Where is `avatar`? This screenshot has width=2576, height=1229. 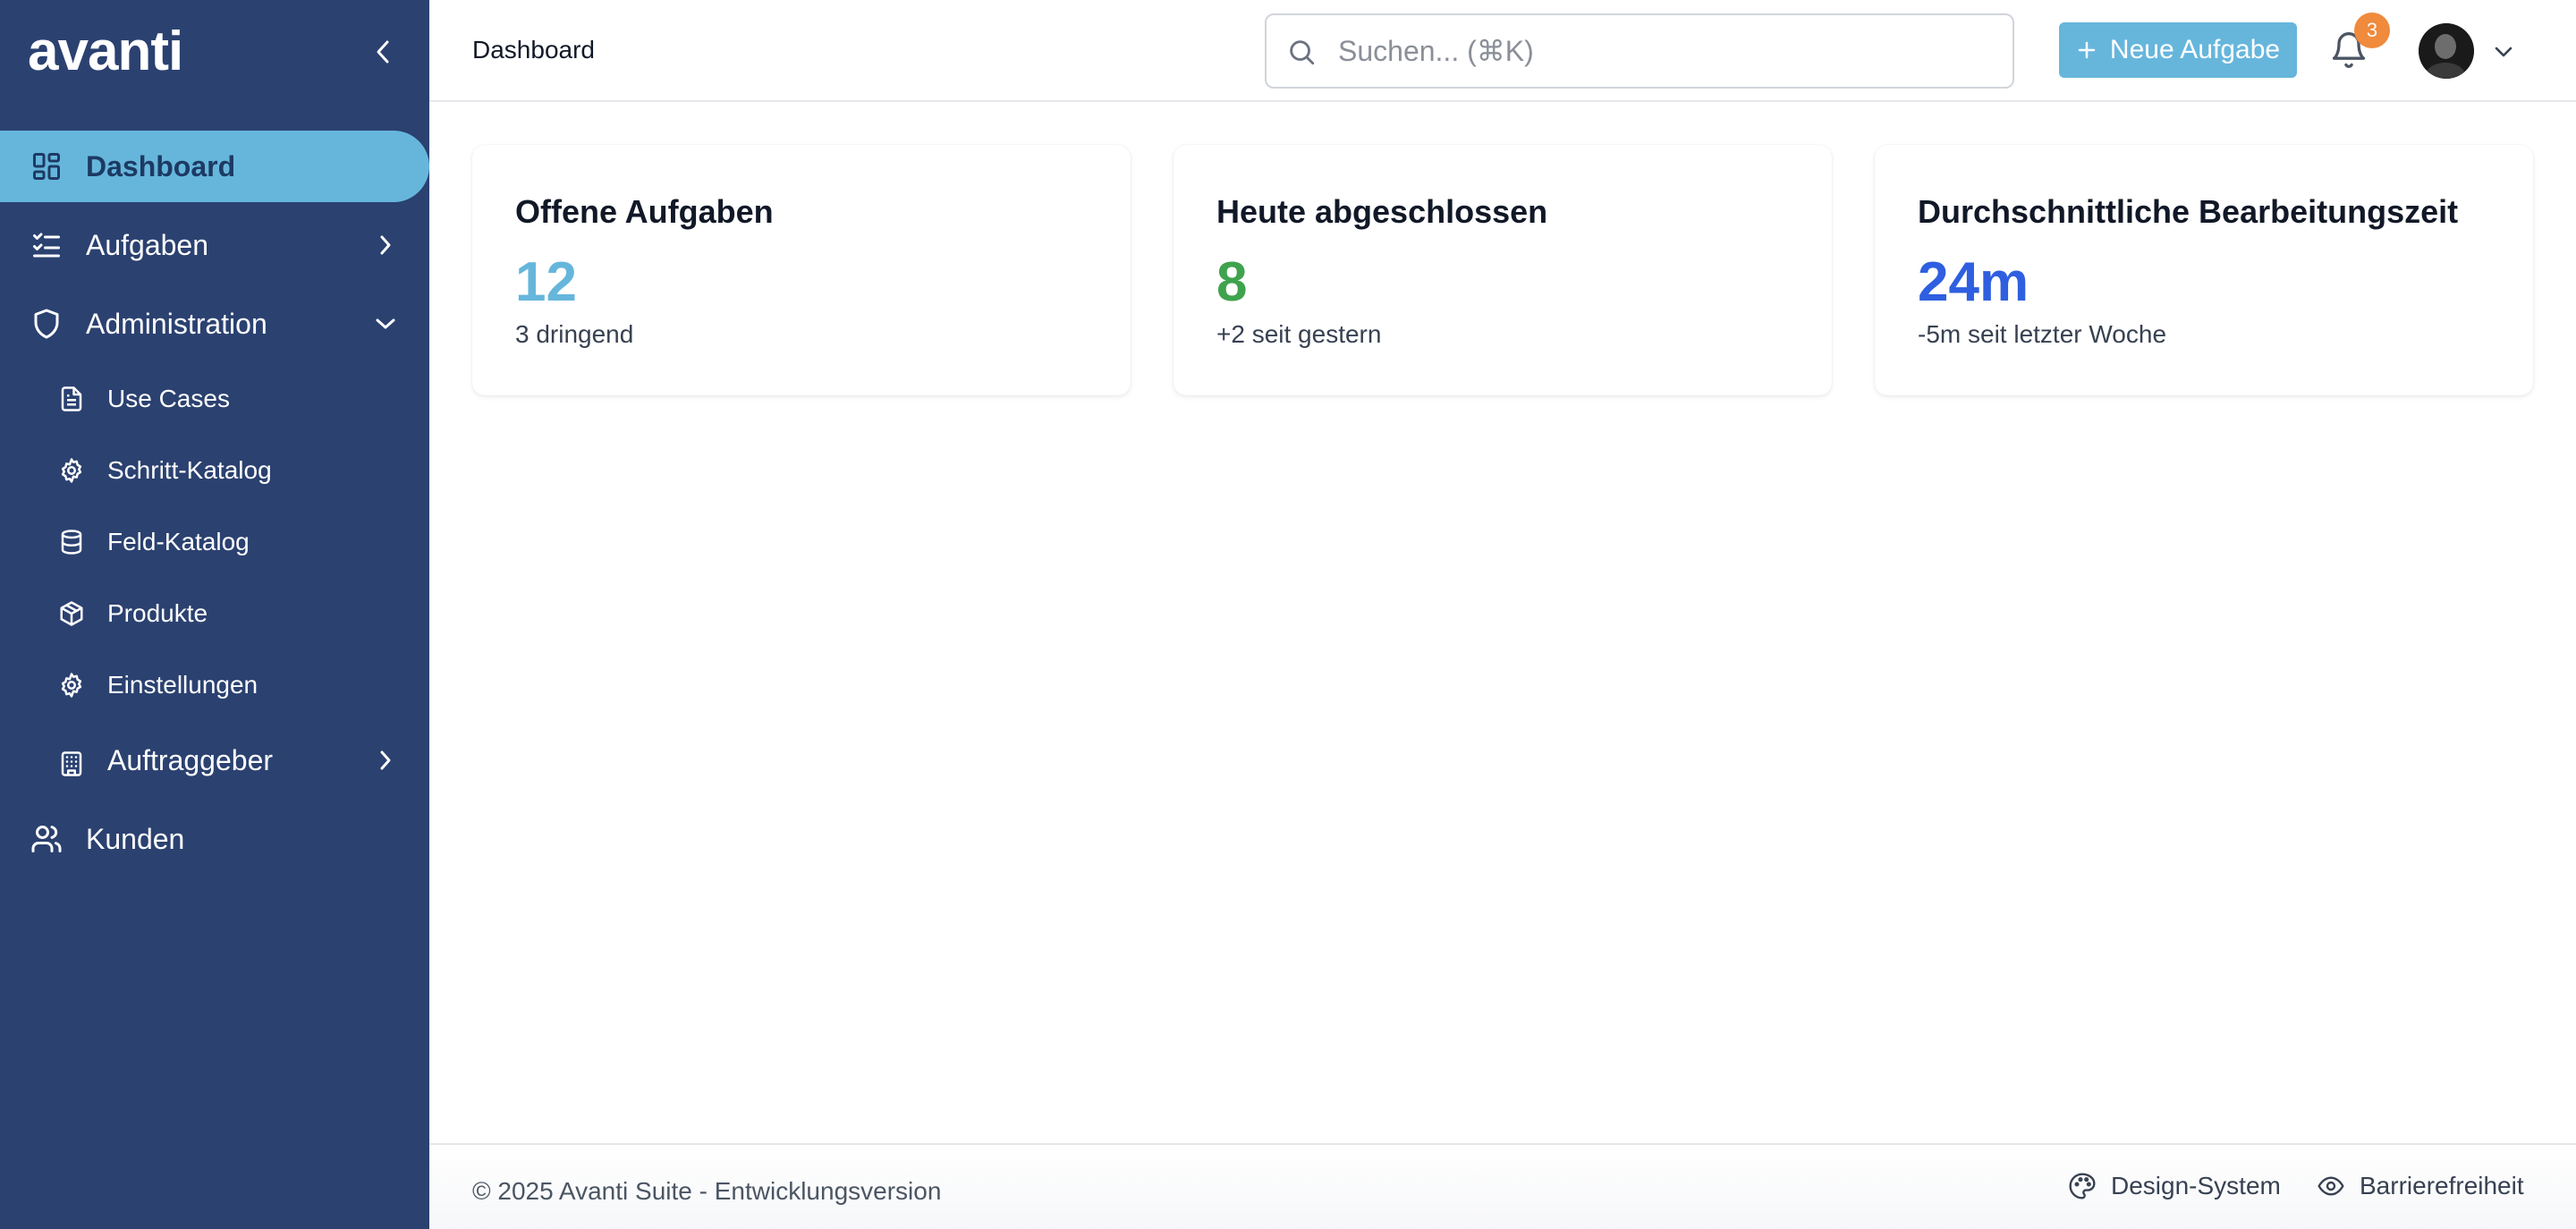 avatar is located at coordinates (2446, 51).